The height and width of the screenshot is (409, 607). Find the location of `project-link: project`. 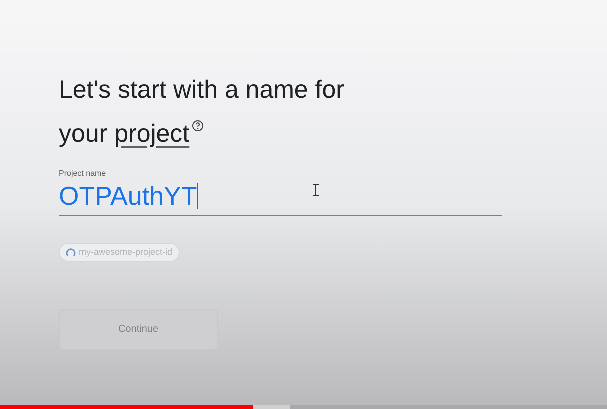

project-link: project is located at coordinates (152, 134).